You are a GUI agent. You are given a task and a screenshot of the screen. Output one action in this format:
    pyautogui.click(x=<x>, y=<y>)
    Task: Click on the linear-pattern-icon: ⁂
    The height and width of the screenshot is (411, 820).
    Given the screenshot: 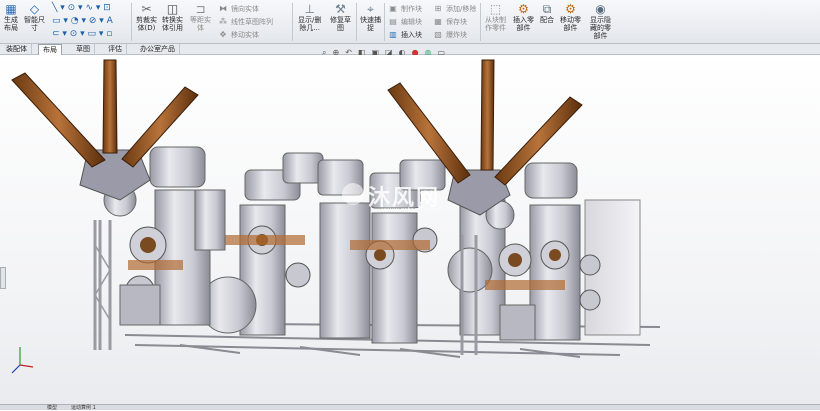 What is the action you would take?
    pyautogui.click(x=223, y=21)
    